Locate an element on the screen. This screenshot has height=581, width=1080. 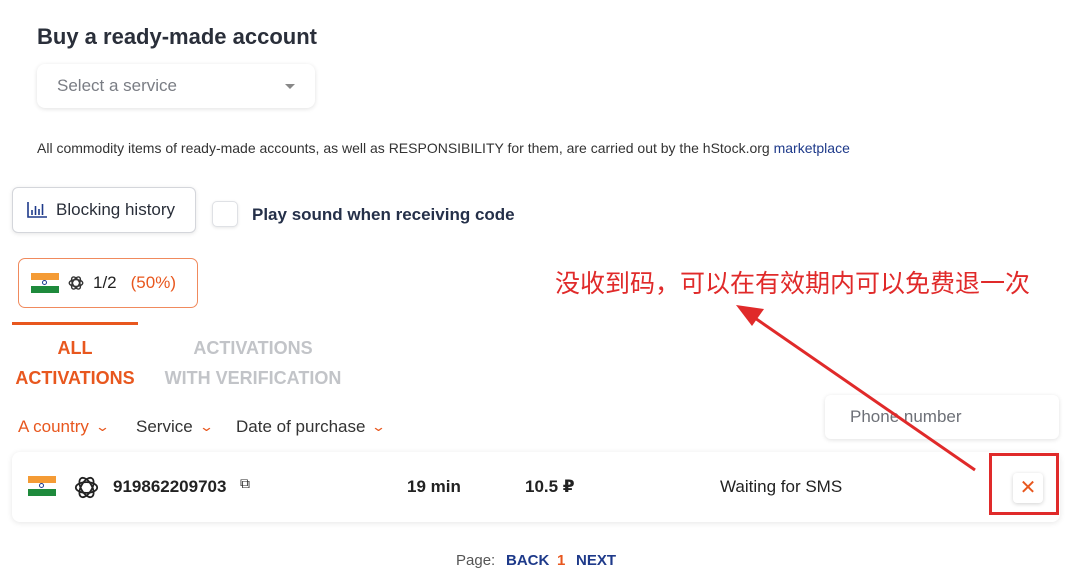
pagination-next-link: NEXT is located at coordinates (596, 560).